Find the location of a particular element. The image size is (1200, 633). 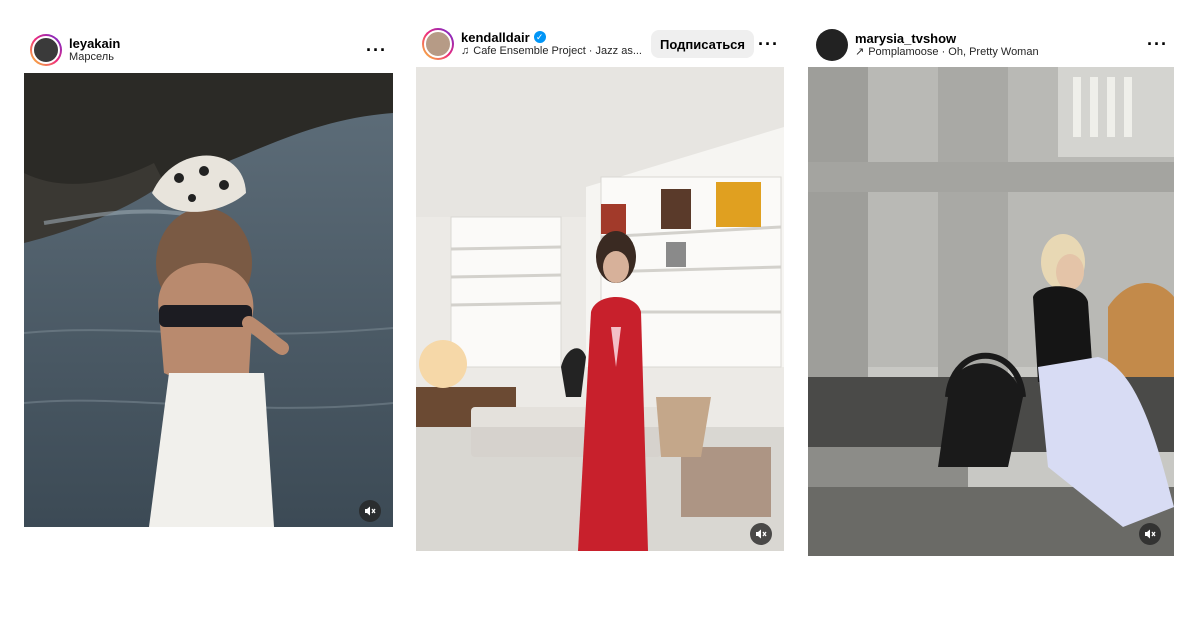

arrow-up-right-icon: ↗ is located at coordinates (860, 52).